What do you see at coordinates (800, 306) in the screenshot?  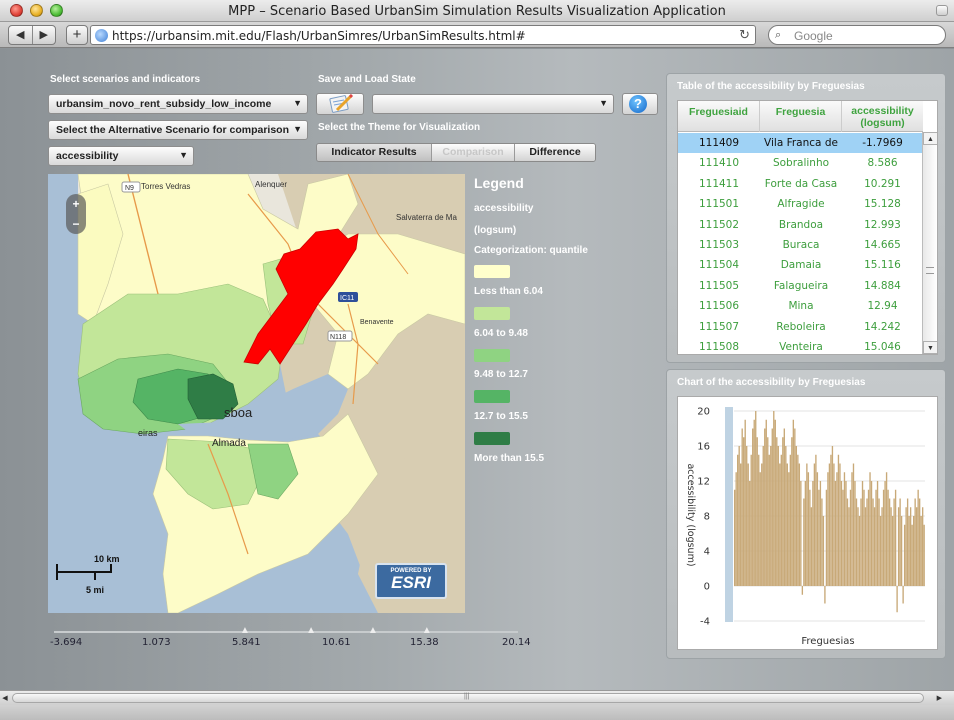 I see `table-row: 111506 Mina 12.94` at bounding box center [800, 306].